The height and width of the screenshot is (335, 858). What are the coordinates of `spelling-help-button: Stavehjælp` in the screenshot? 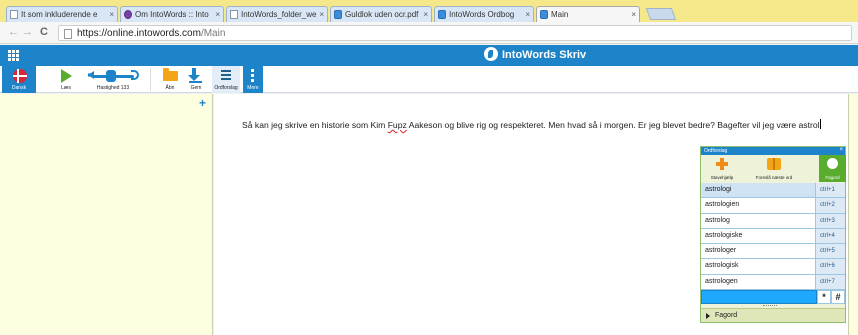 It's located at (722, 168).